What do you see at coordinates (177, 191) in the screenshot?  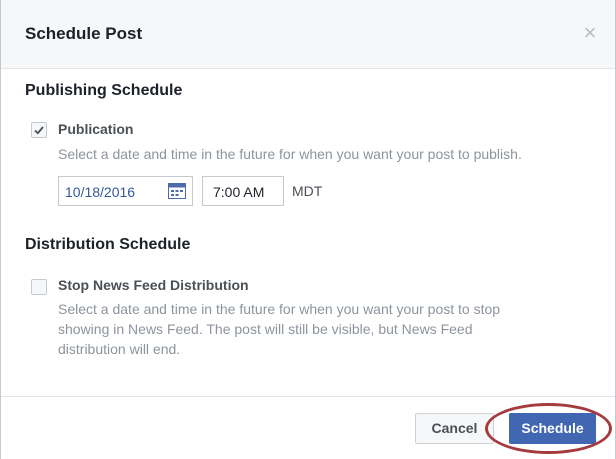 I see `calendar-icon` at bounding box center [177, 191].